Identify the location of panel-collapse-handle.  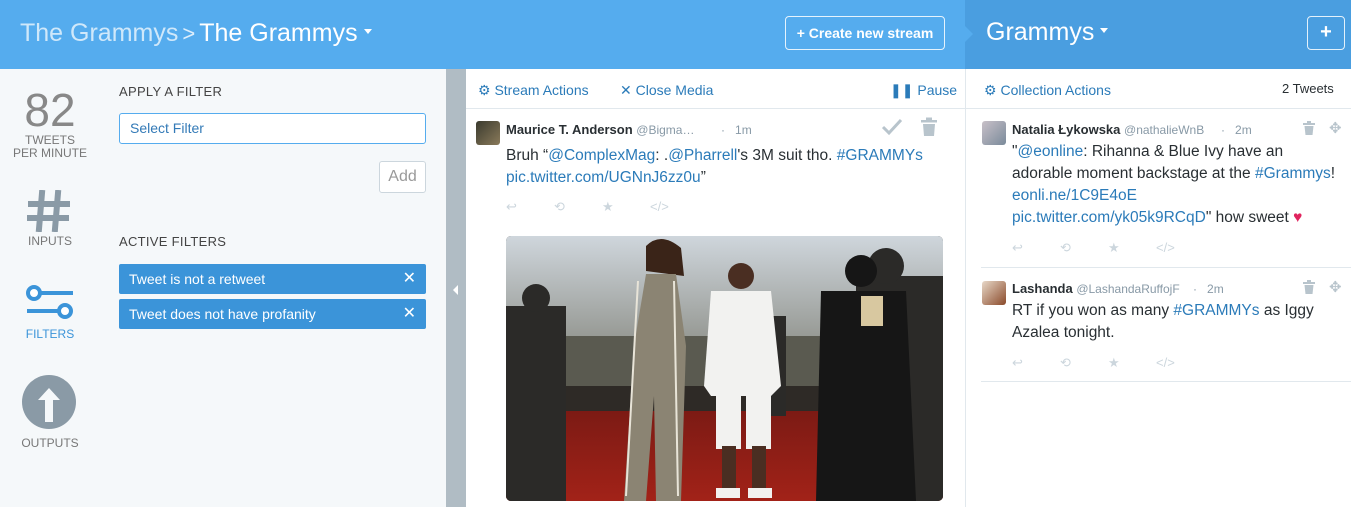
(456, 288).